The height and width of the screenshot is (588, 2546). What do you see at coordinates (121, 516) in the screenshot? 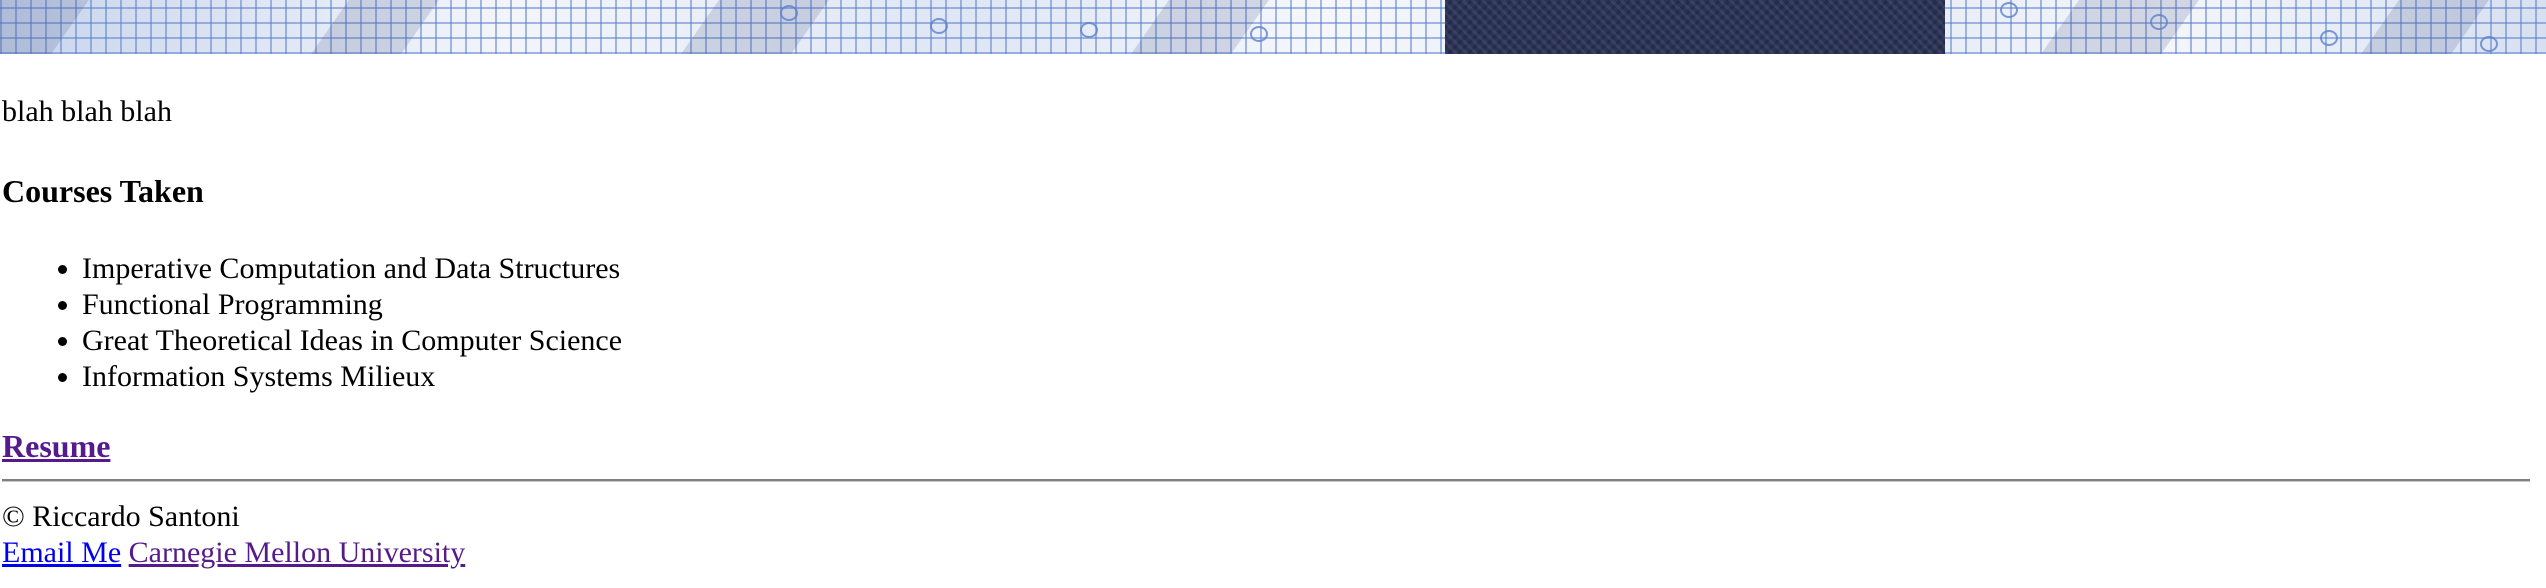
I see `copyright-text: © Riccardo Santoni` at bounding box center [121, 516].